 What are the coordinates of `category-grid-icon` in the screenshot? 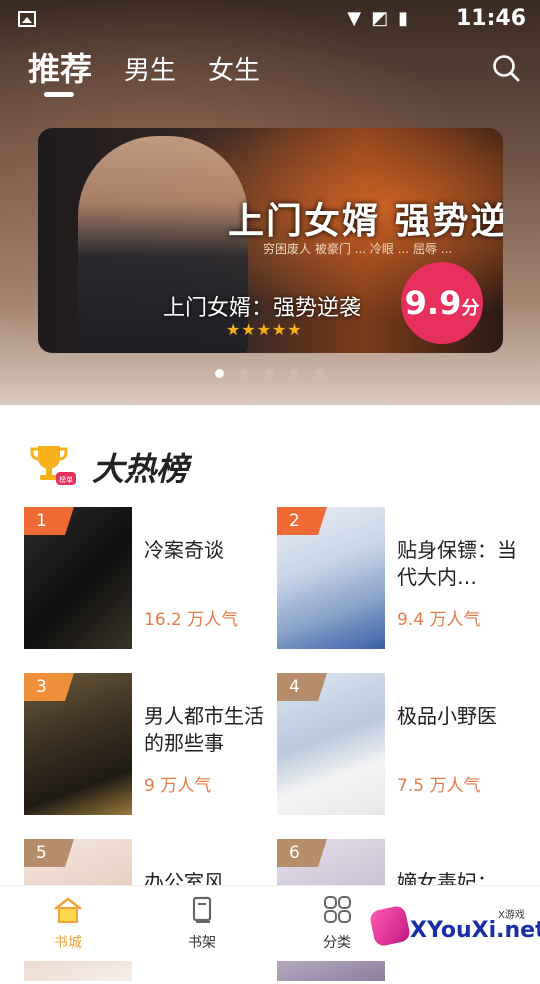 It's located at (337, 909).